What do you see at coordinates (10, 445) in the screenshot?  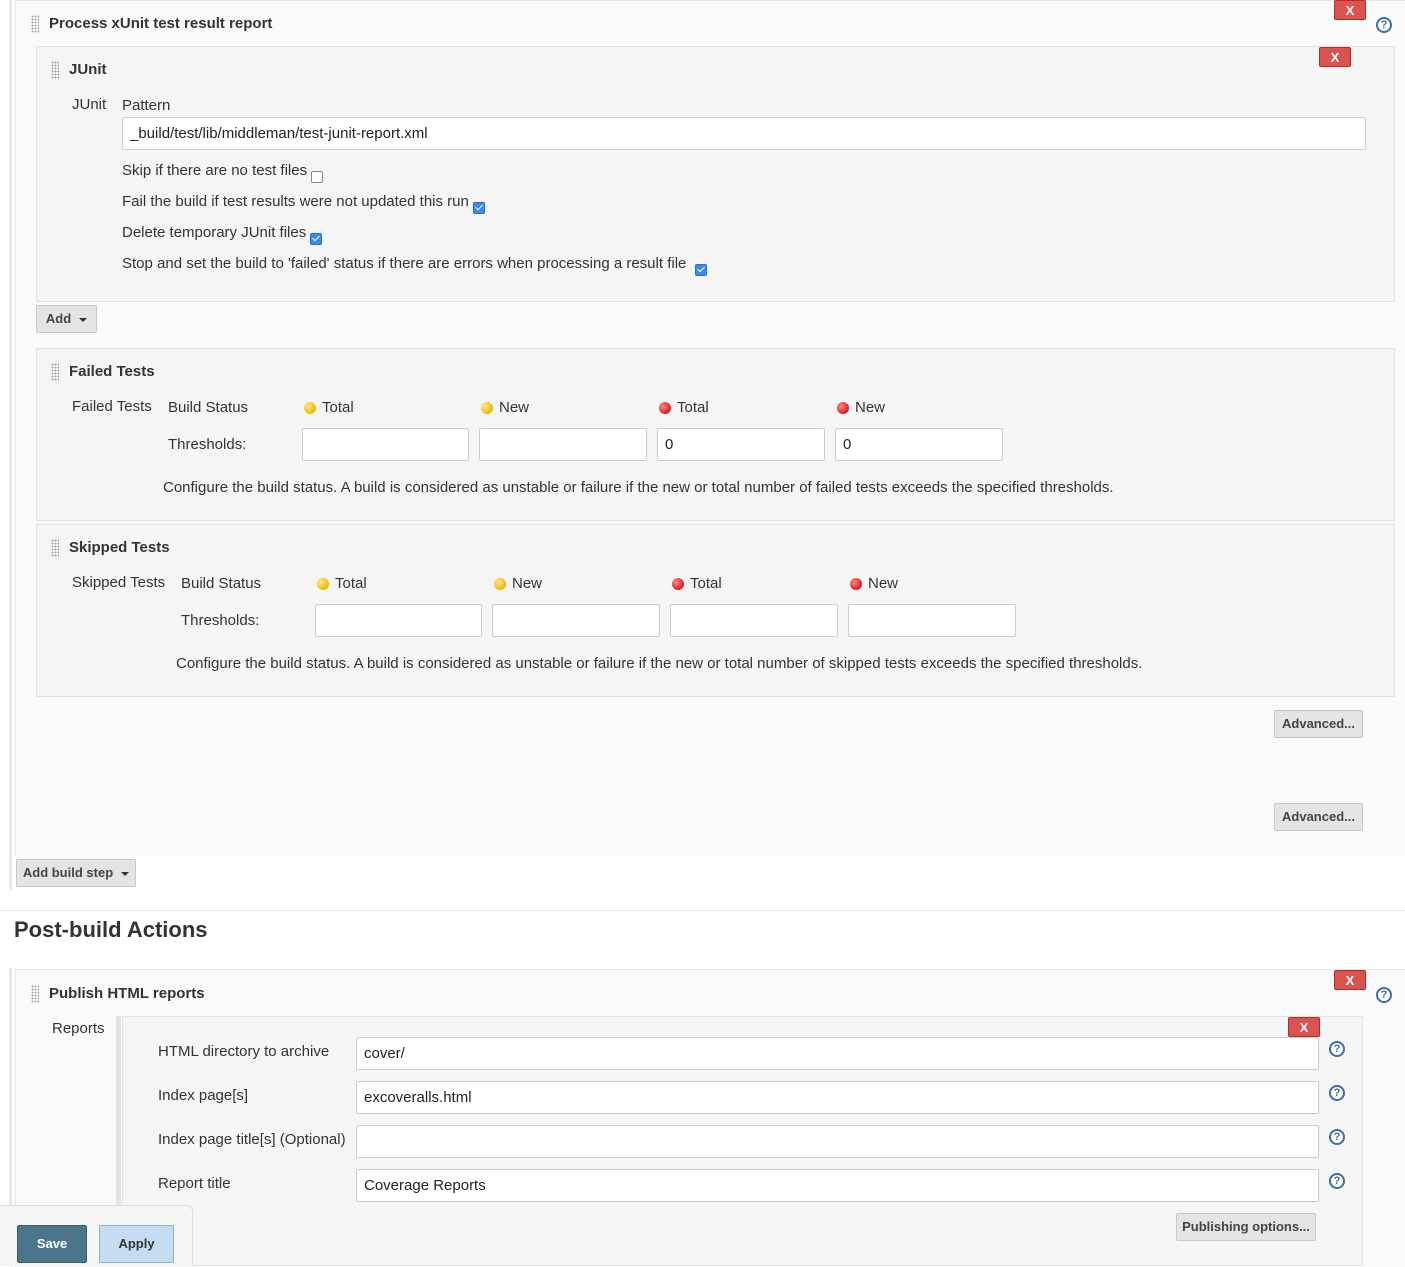 I see `section-accent` at bounding box center [10, 445].